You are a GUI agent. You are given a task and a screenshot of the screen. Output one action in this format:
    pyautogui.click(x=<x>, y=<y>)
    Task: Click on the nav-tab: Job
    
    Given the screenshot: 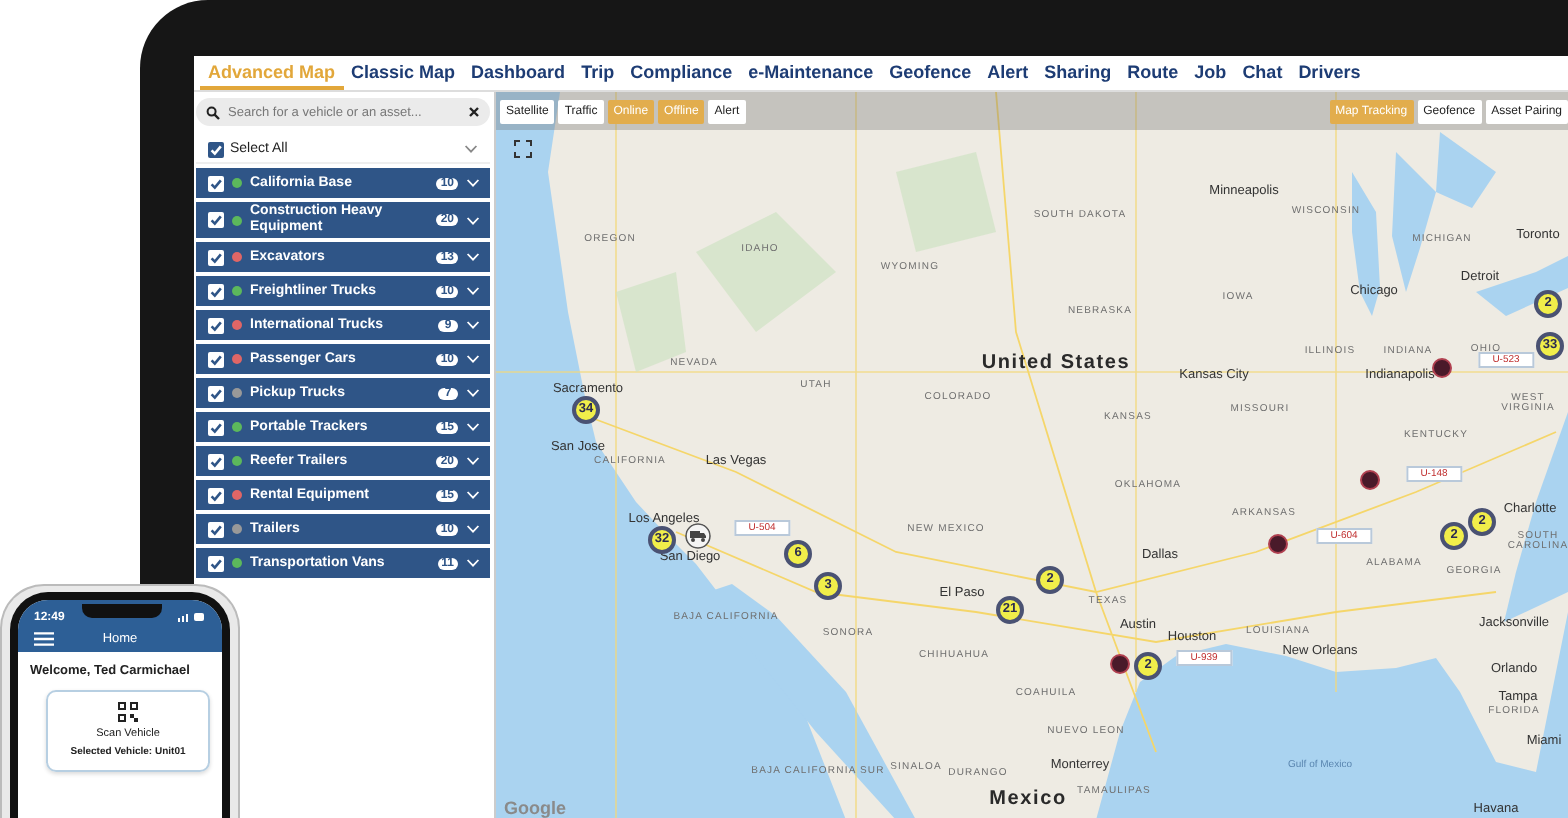 What is the action you would take?
    pyautogui.click(x=1210, y=73)
    